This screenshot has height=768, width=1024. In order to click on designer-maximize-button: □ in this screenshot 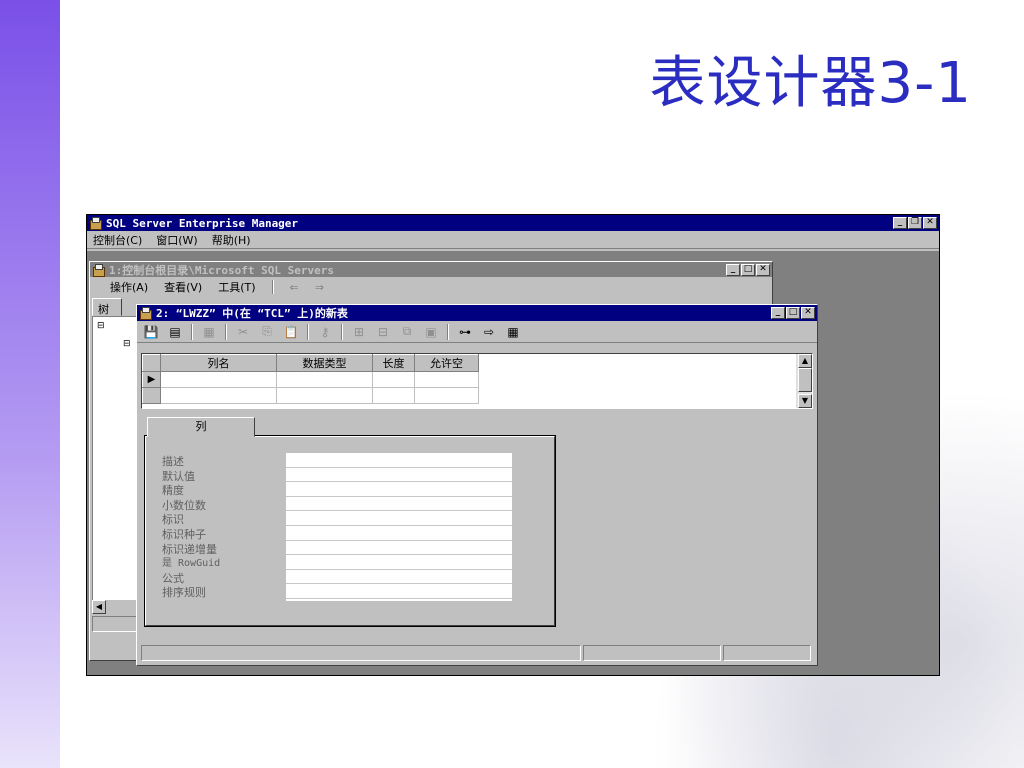, I will do `click(793, 313)`.